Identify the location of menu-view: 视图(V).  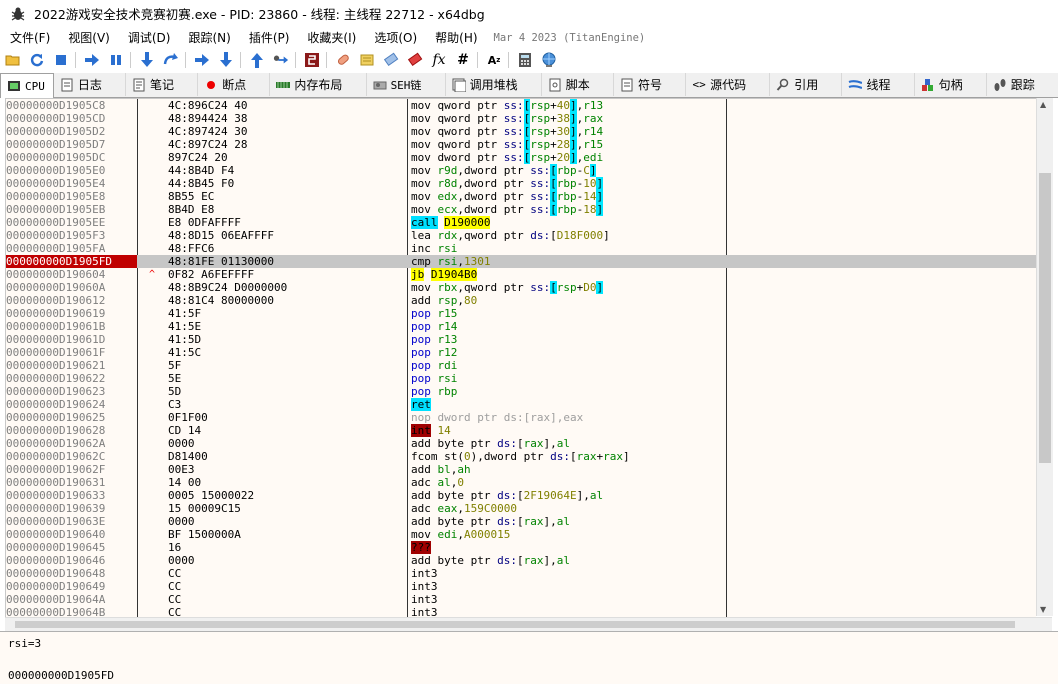
(88, 37).